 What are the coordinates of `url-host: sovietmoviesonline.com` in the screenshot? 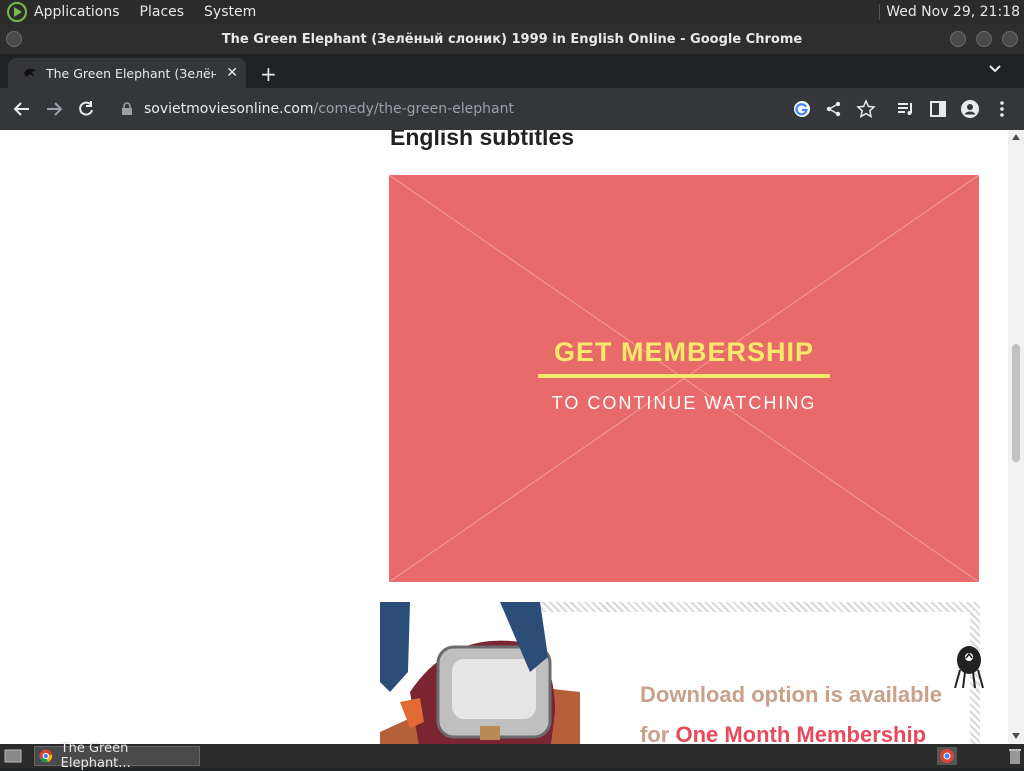 It's located at (229, 109).